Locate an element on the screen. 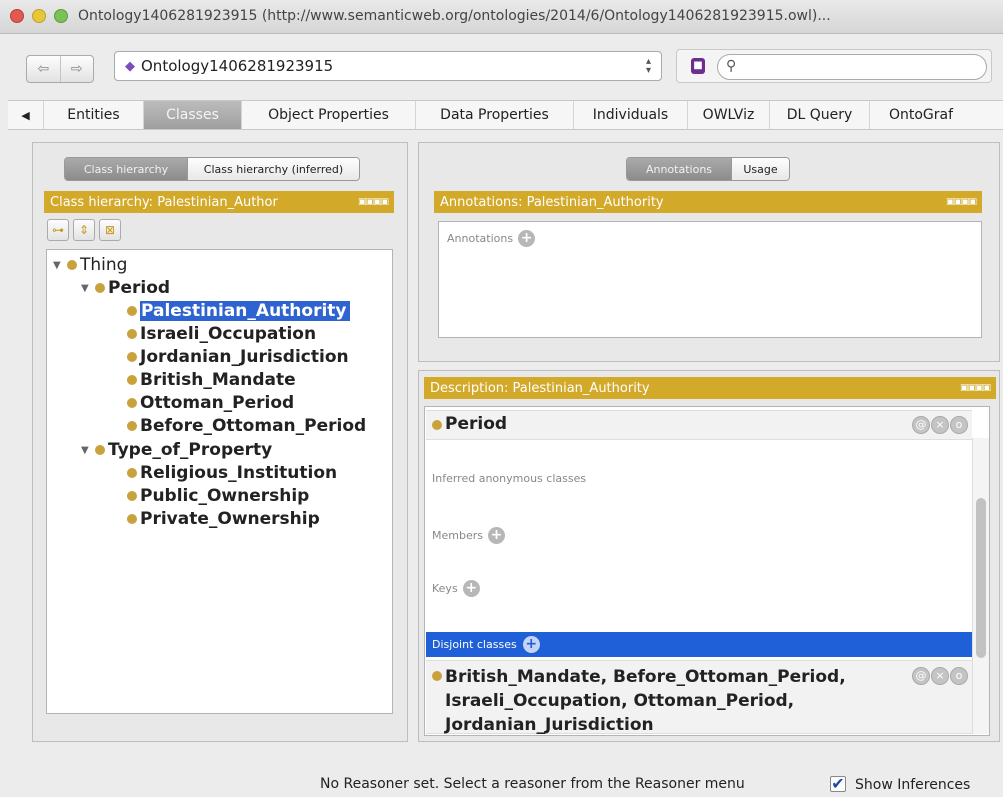 The image size is (1003, 797). annotations-area: Annotations + is located at coordinates (710, 279).